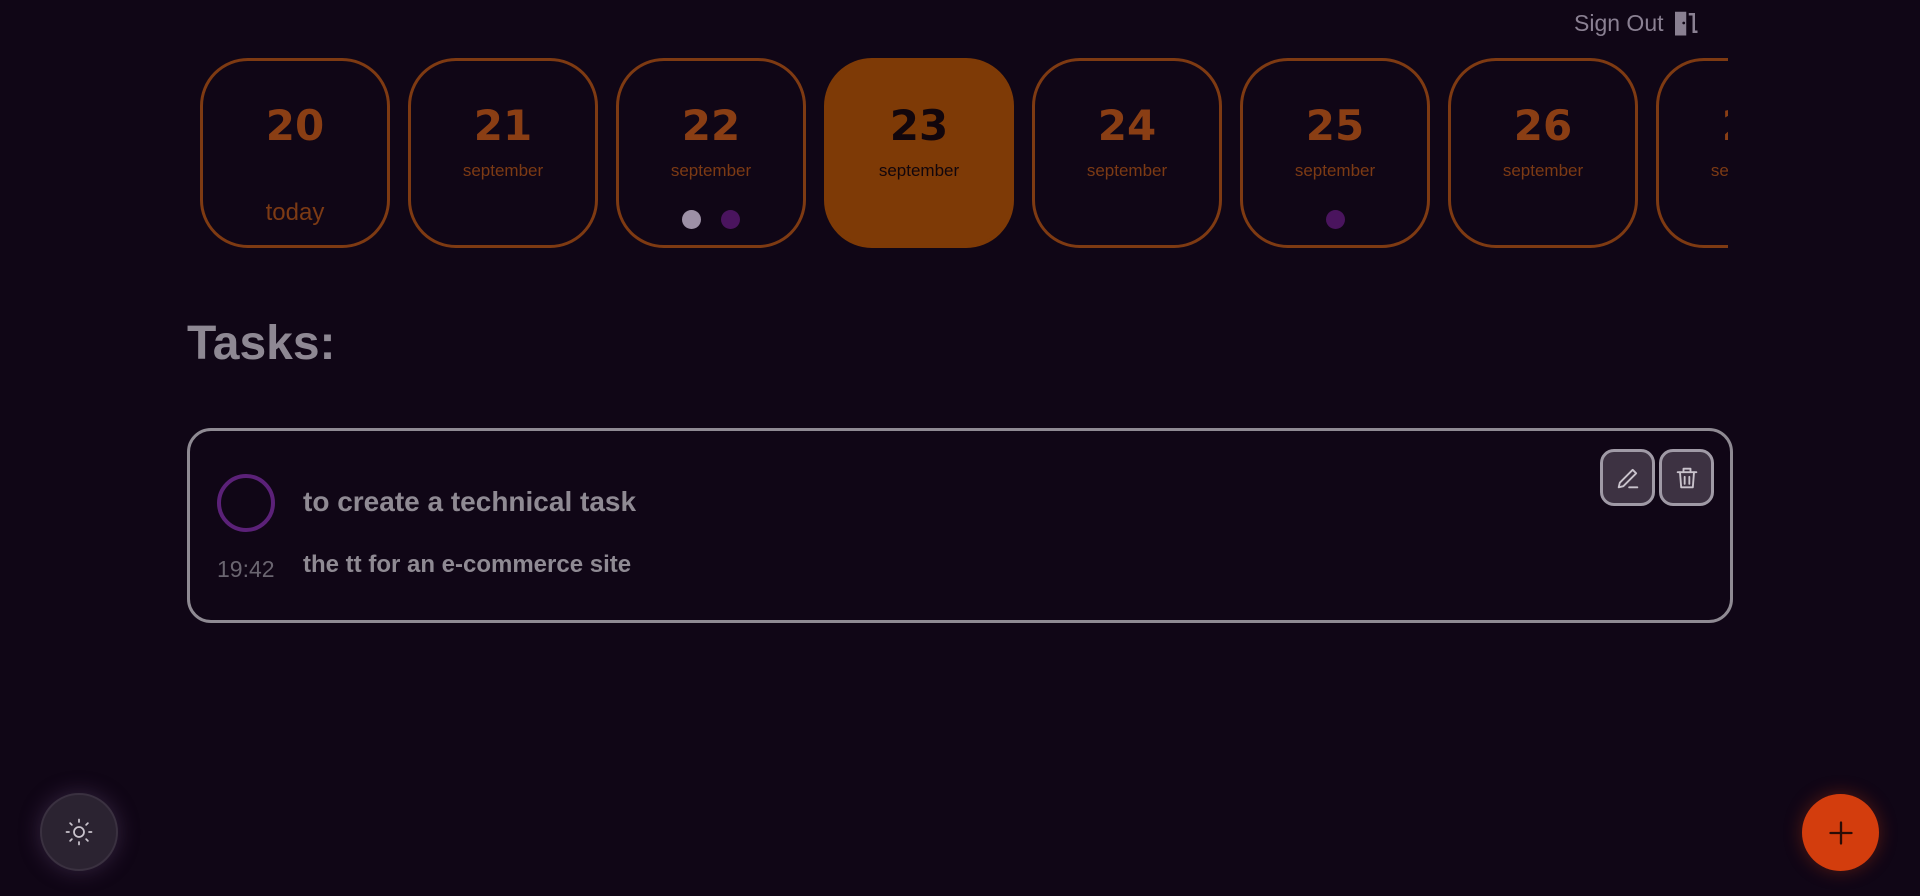 The image size is (1920, 896). Describe the element at coordinates (295, 212) in the screenshot. I see `day-label-today: today` at that location.